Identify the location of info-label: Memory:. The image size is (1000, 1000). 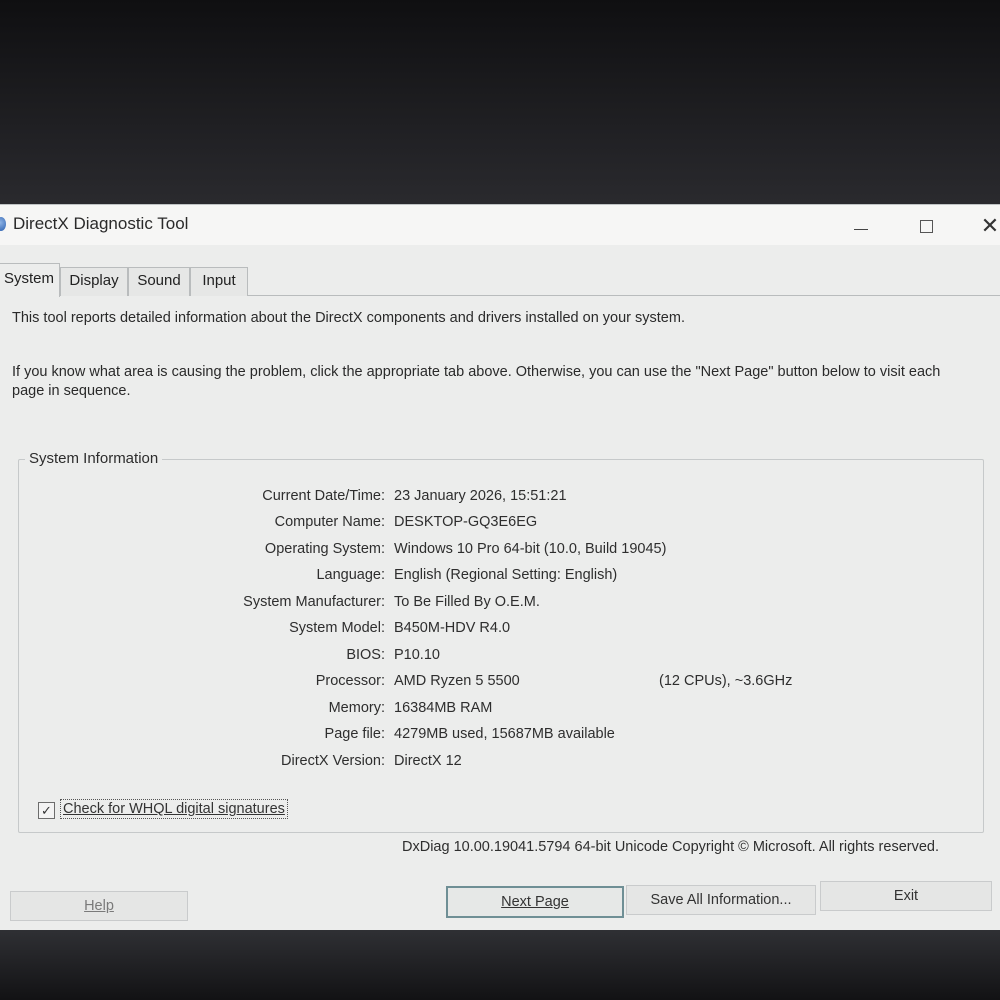
(356, 708).